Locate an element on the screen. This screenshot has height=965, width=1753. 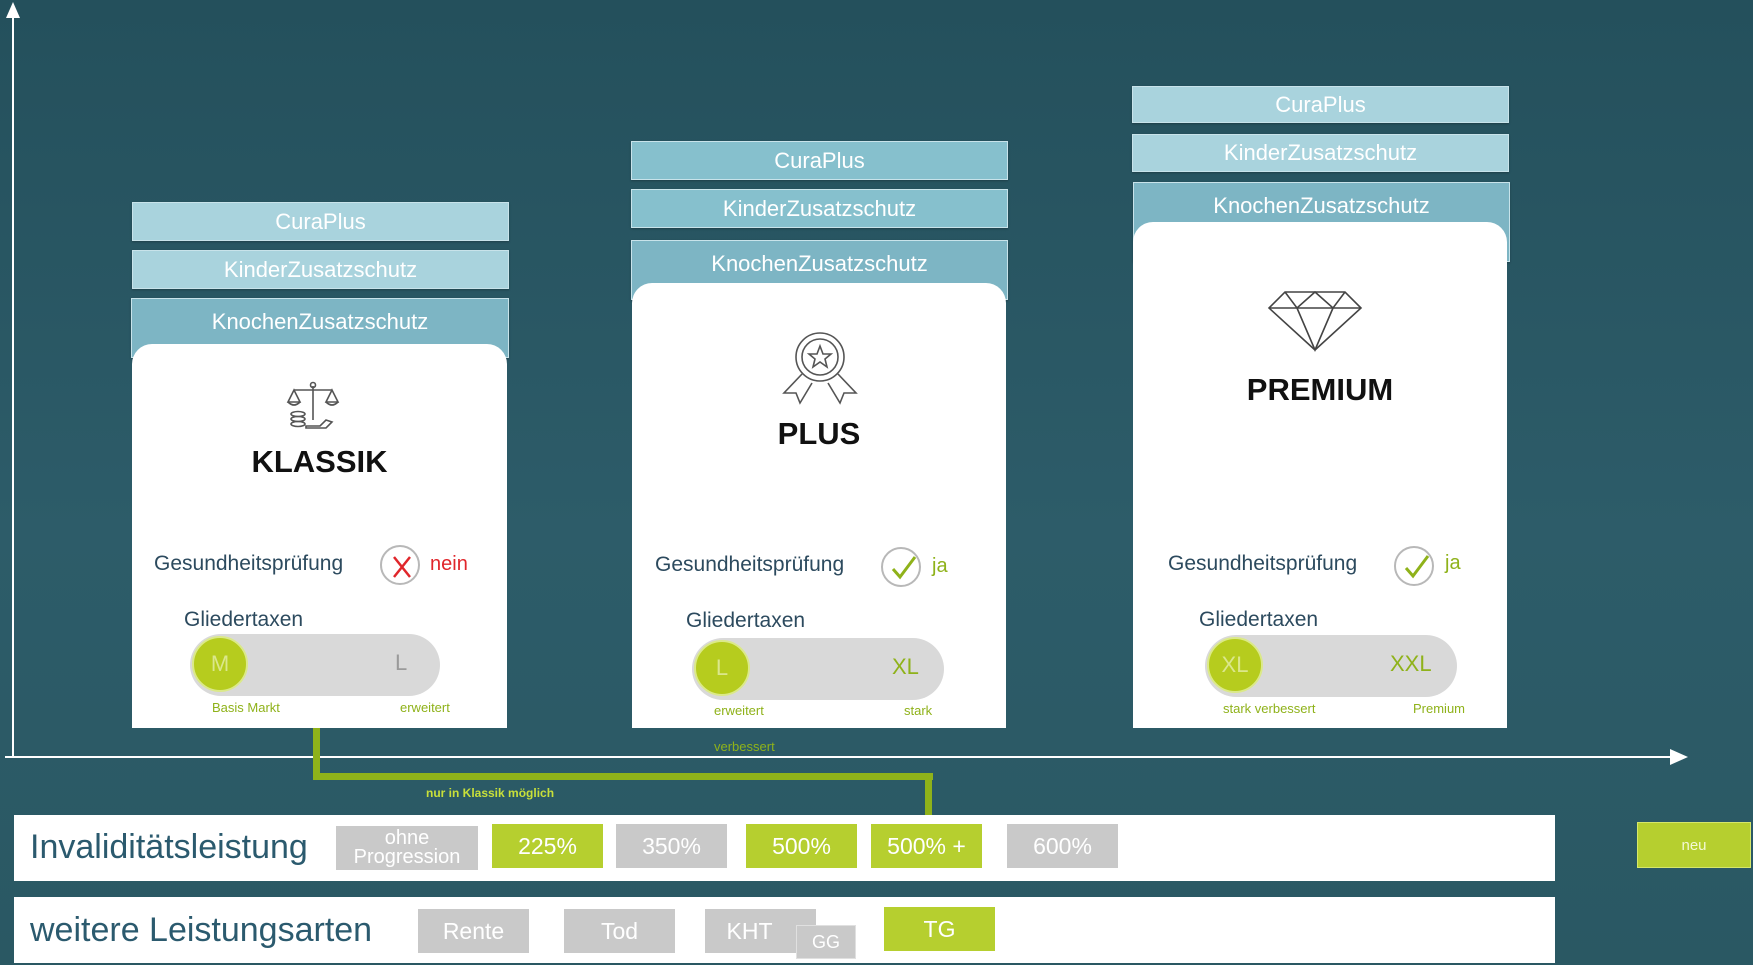
klassik-kinder-bar: KinderZusatzschutz is located at coordinates (320, 269).